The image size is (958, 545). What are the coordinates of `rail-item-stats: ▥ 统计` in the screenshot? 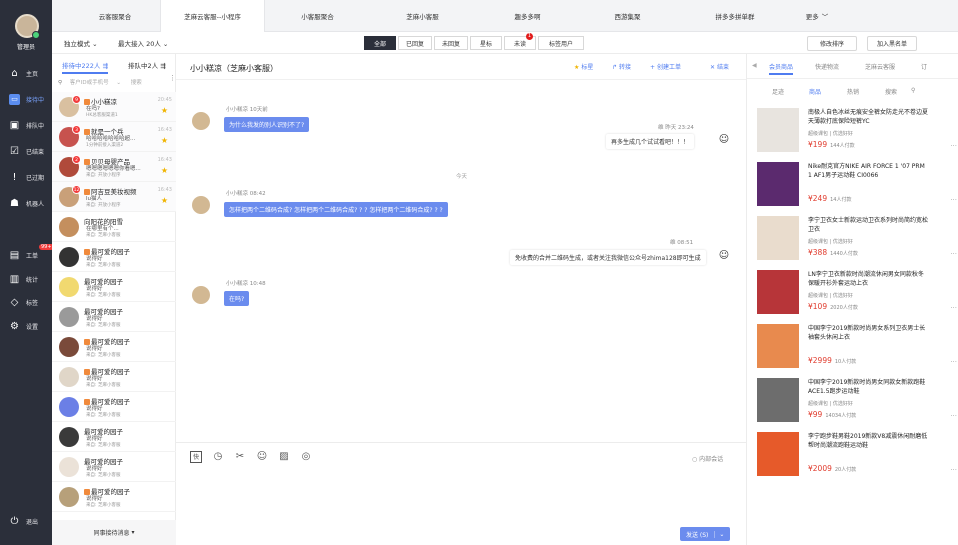 It's located at (26, 279).